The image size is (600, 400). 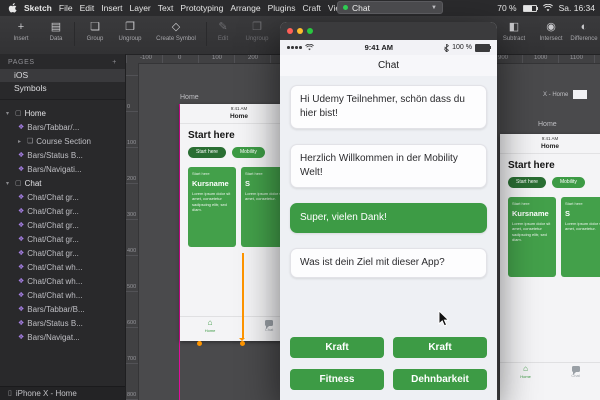 I want to click on chevron-down-icon: ▼, so click(x=434, y=7).